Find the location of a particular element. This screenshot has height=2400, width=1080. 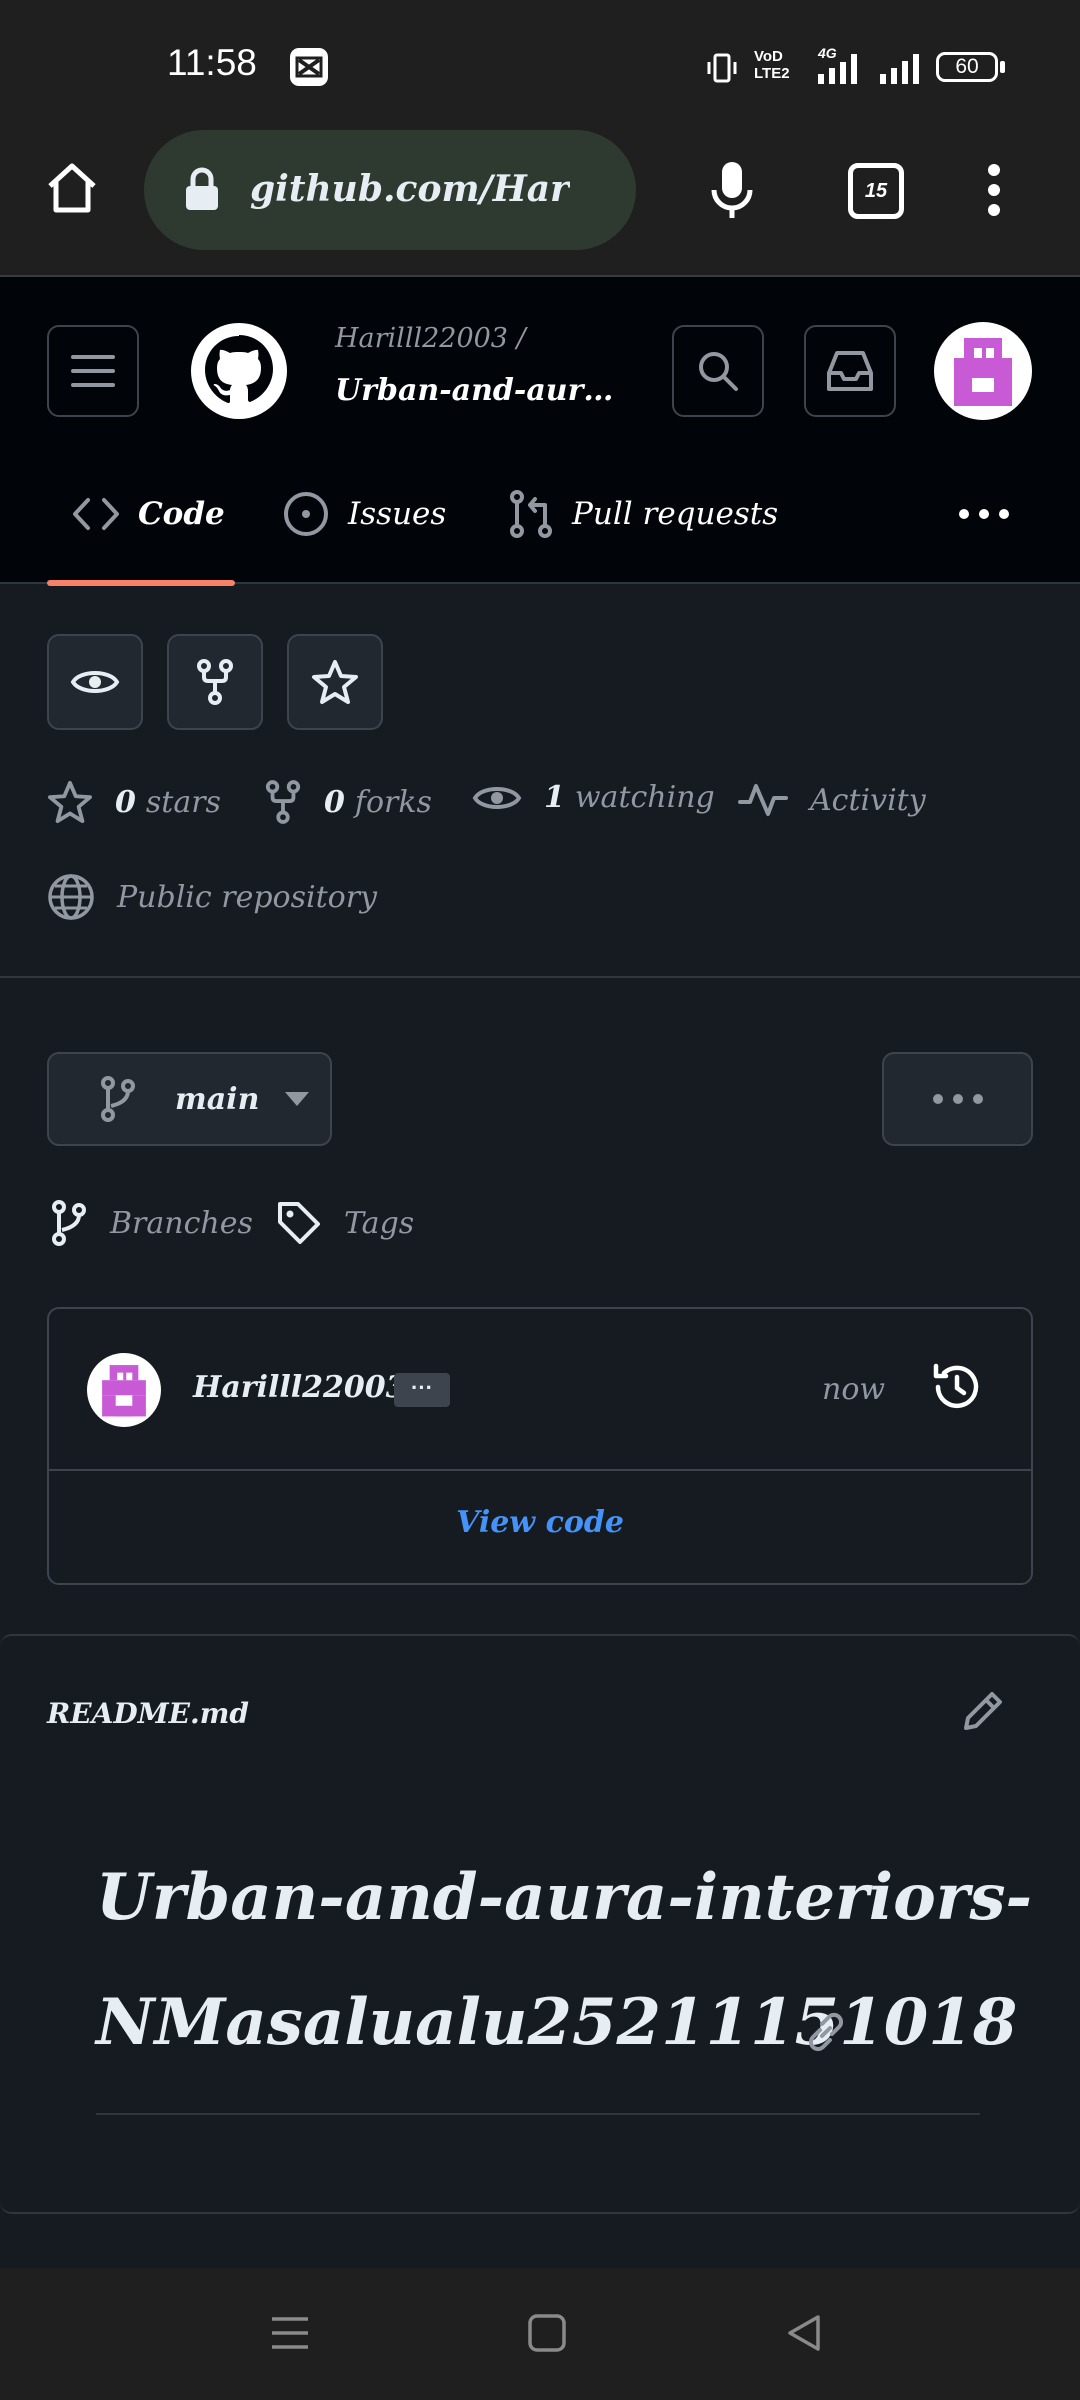

inbox-button is located at coordinates (850, 371).